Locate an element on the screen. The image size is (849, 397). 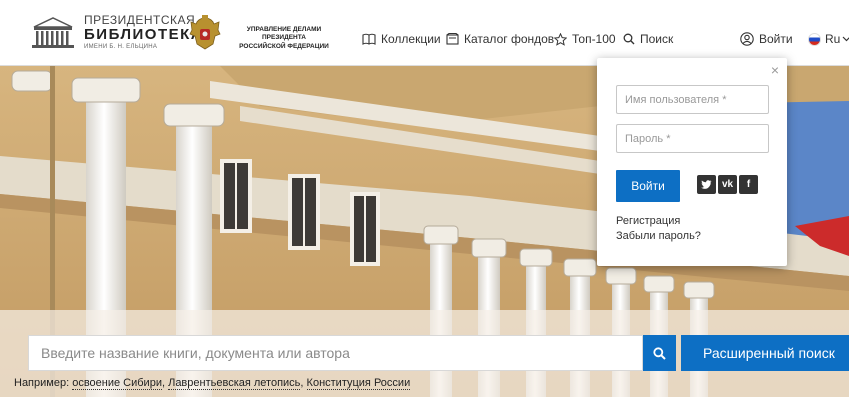
admin-line-1: УПРАВЛЕНИЕ ДЕЛАМИ ПРЕЗИДЕНТА is located at coordinates (284, 34).